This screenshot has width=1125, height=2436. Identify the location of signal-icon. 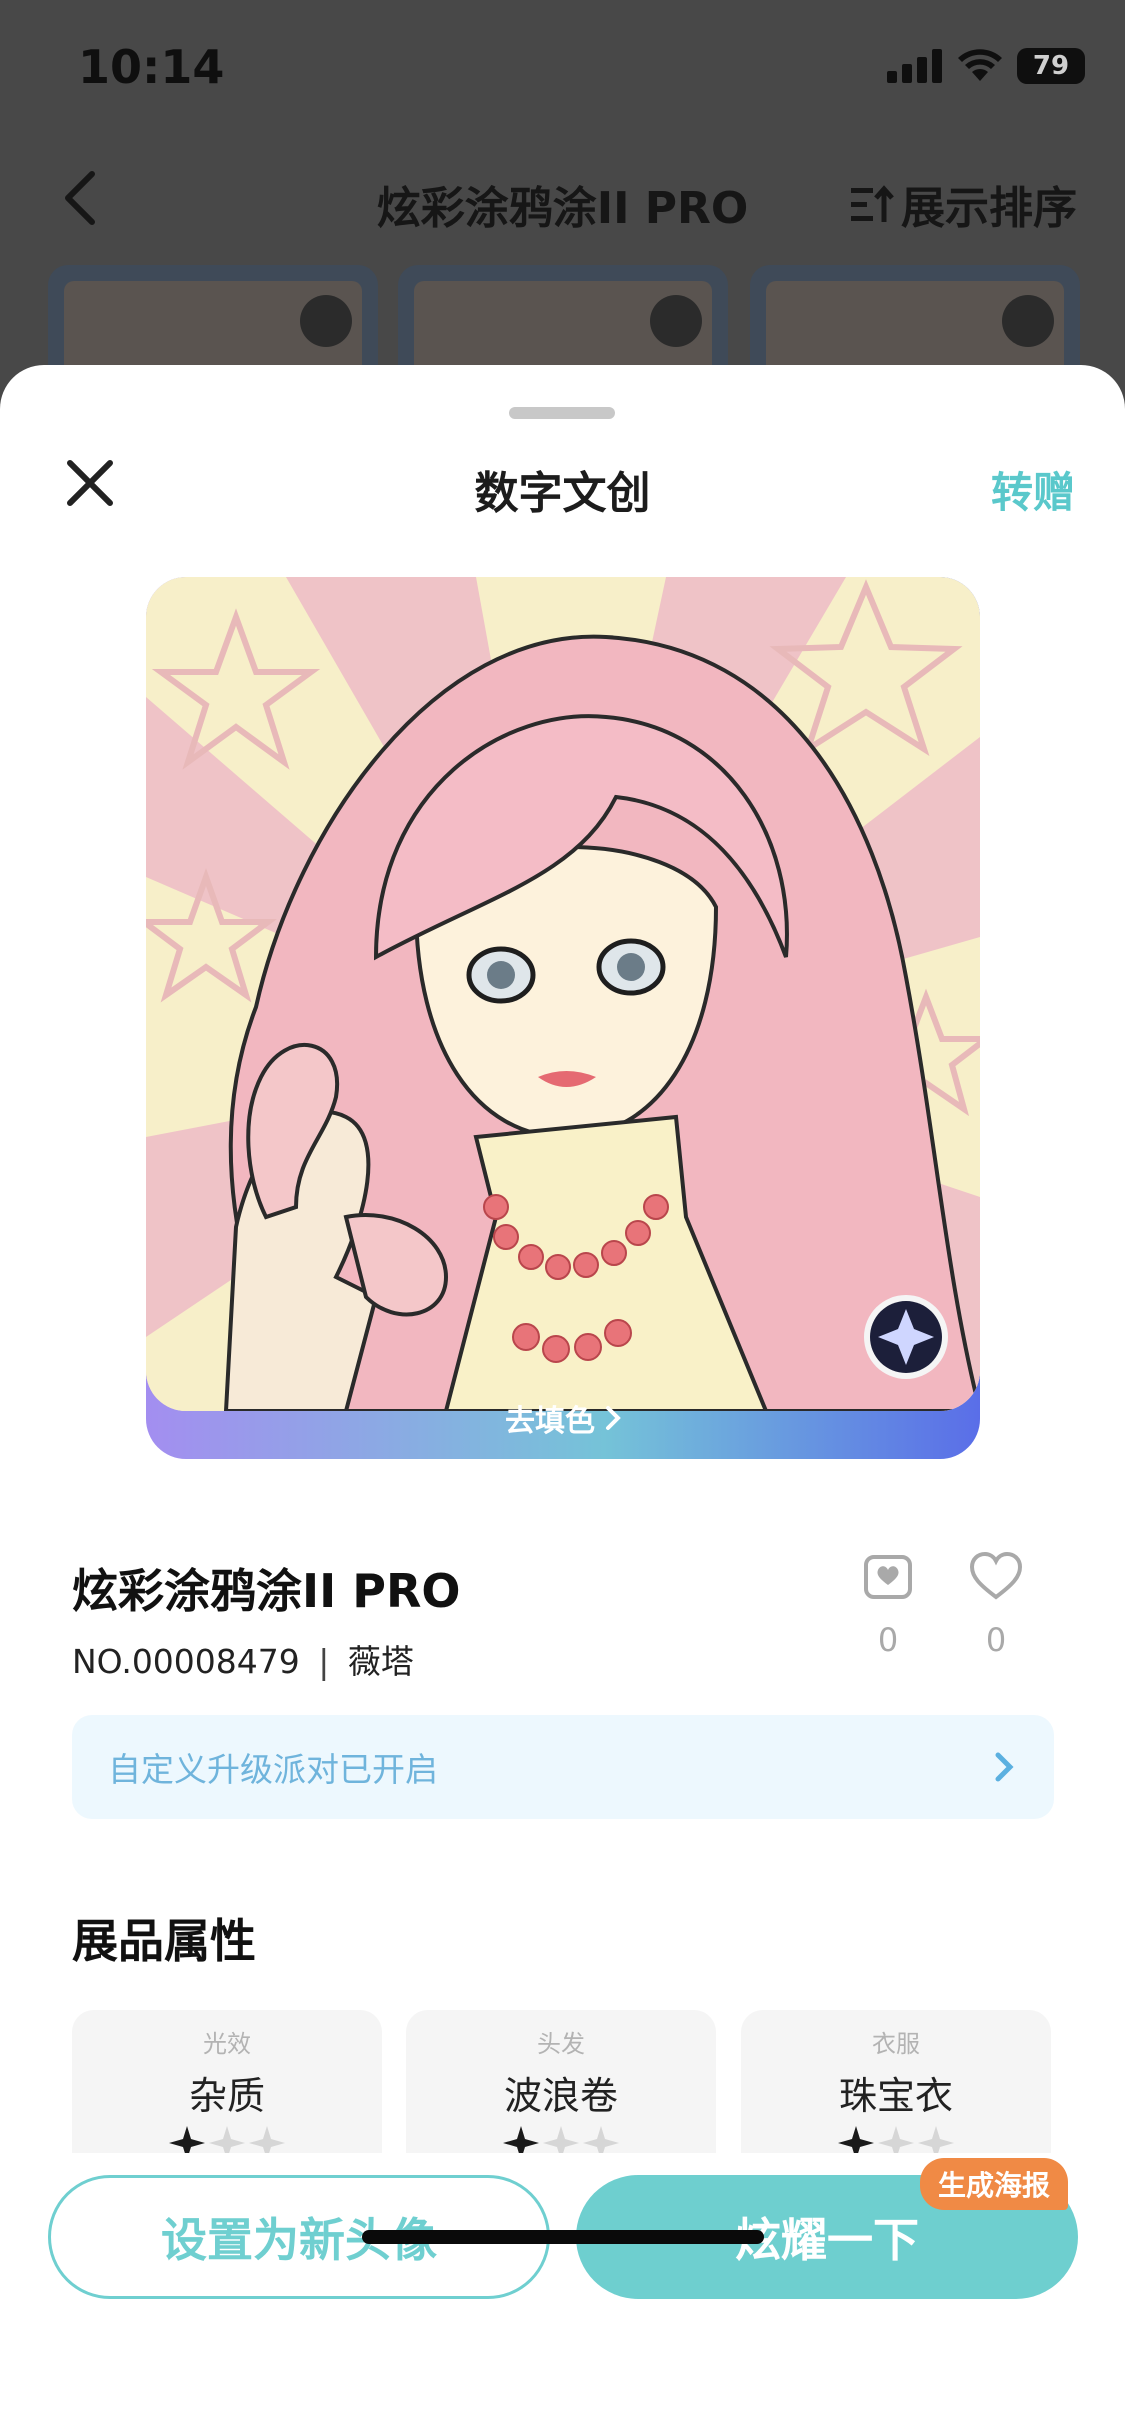
(914, 66).